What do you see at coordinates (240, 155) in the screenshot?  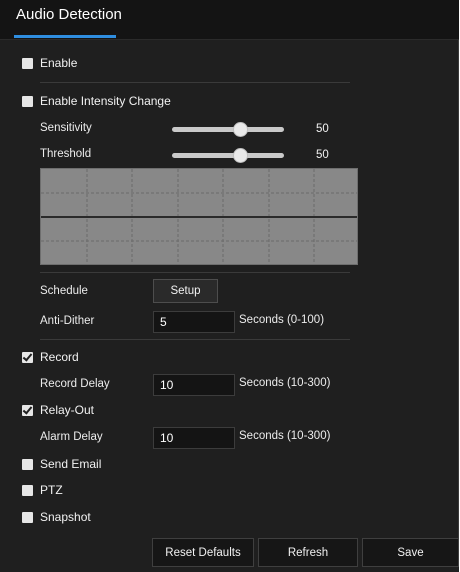 I see `threshold-slider-knob` at bounding box center [240, 155].